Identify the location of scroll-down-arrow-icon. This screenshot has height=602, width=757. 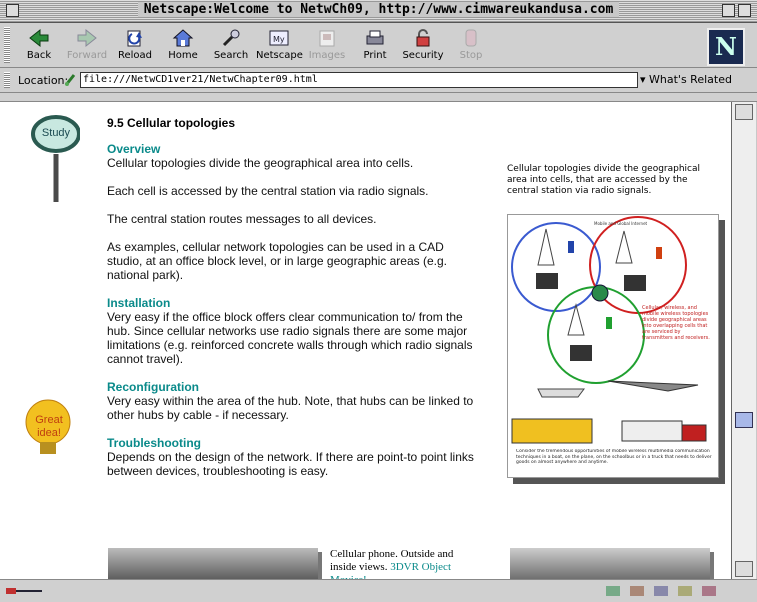
(744, 569).